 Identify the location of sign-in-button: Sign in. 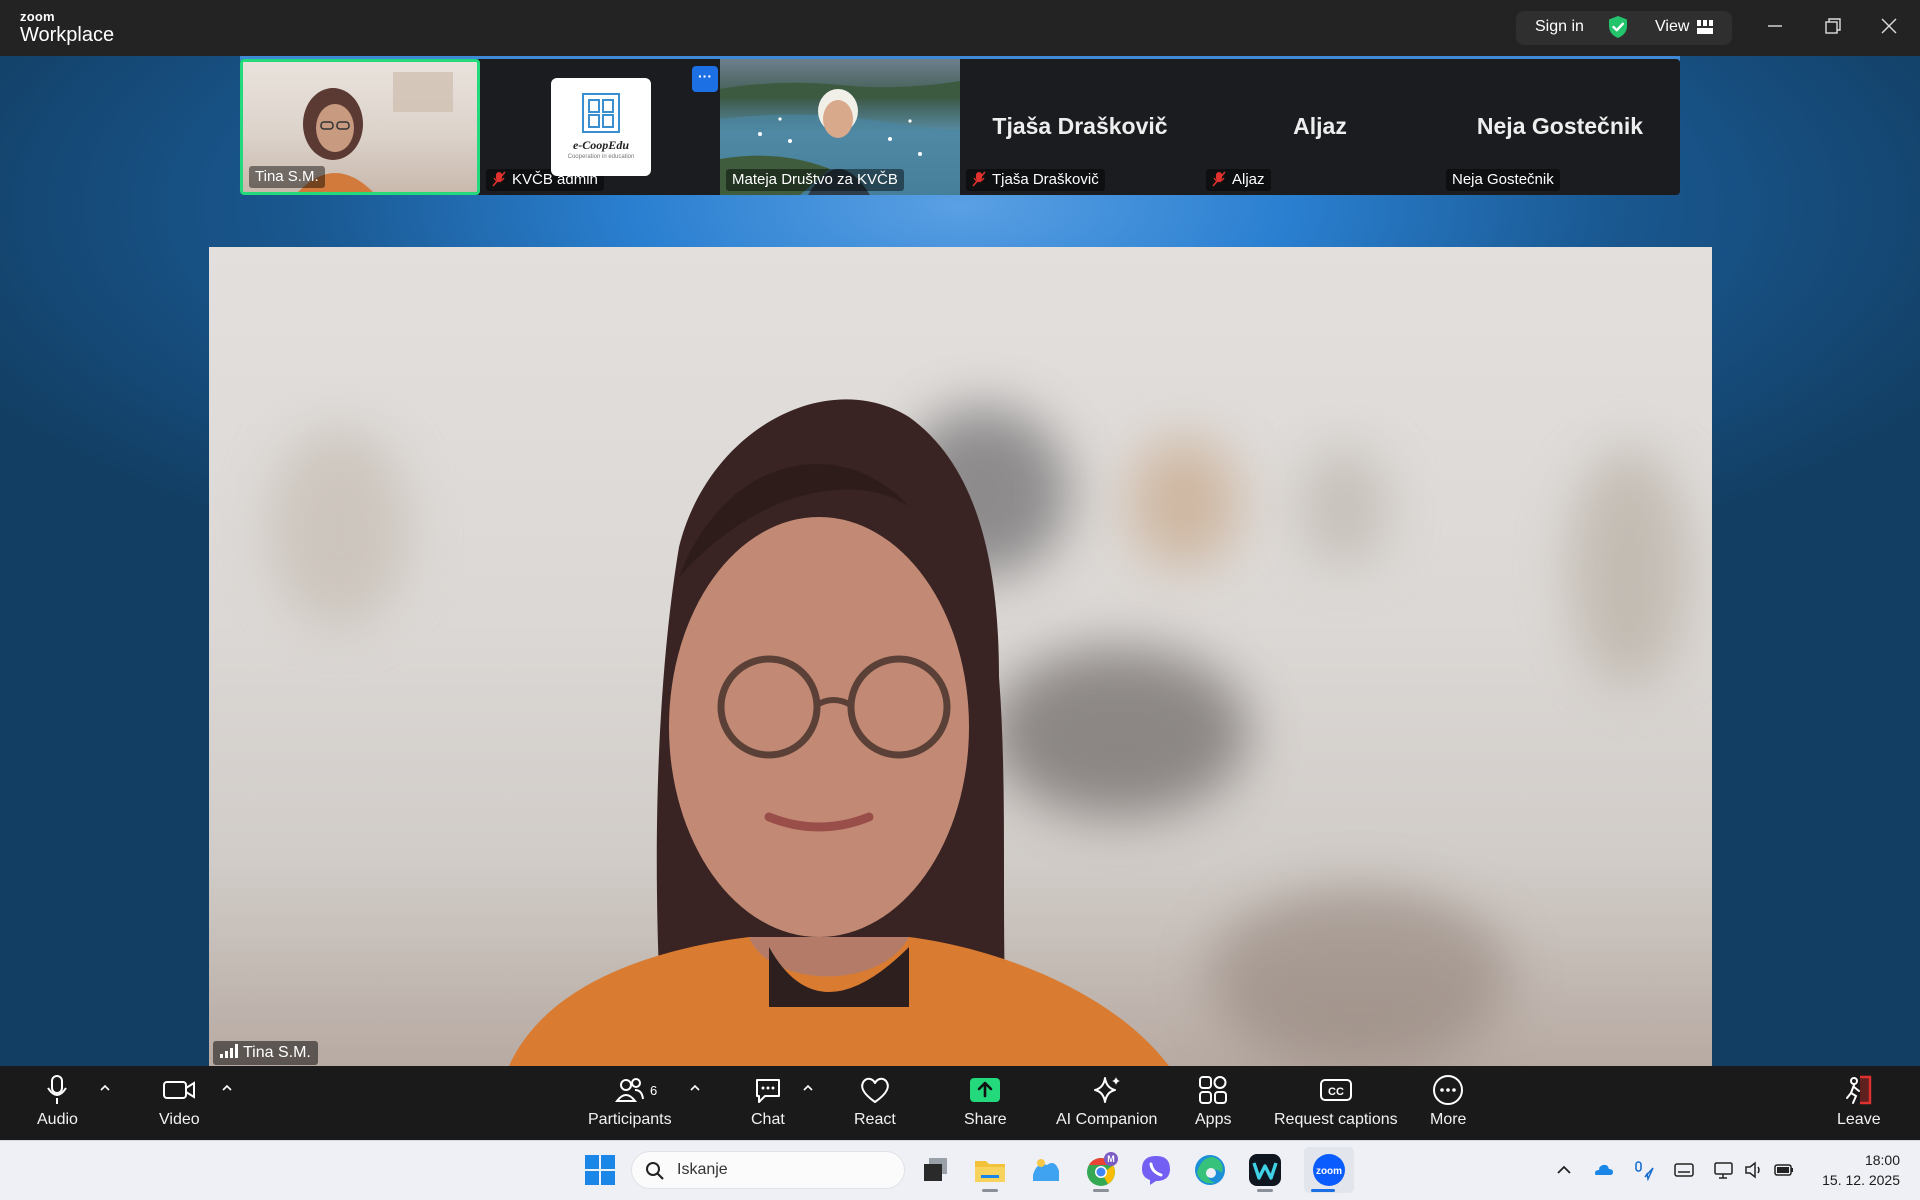
(1559, 27).